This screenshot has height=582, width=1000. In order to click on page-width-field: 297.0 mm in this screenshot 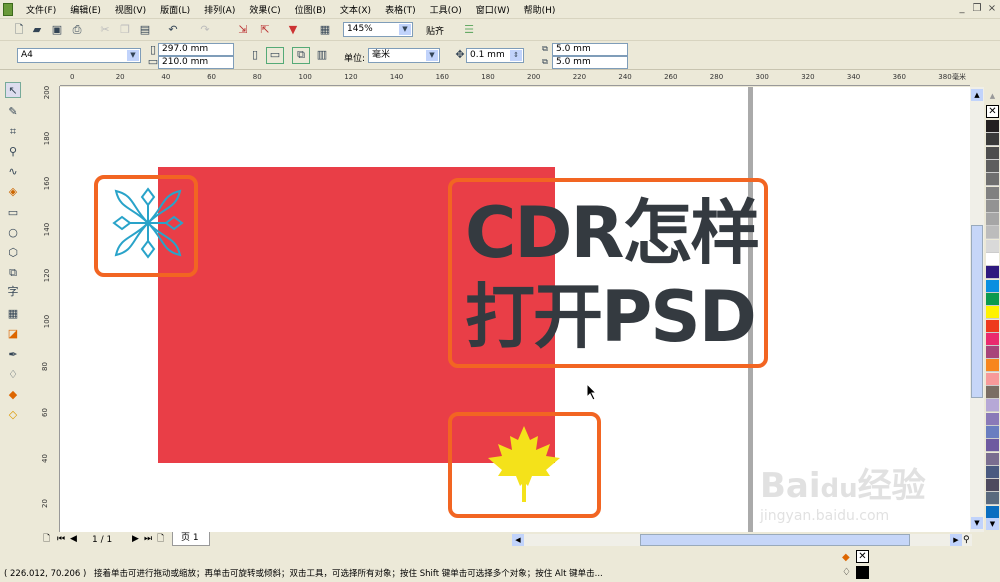, I will do `click(196, 49)`.